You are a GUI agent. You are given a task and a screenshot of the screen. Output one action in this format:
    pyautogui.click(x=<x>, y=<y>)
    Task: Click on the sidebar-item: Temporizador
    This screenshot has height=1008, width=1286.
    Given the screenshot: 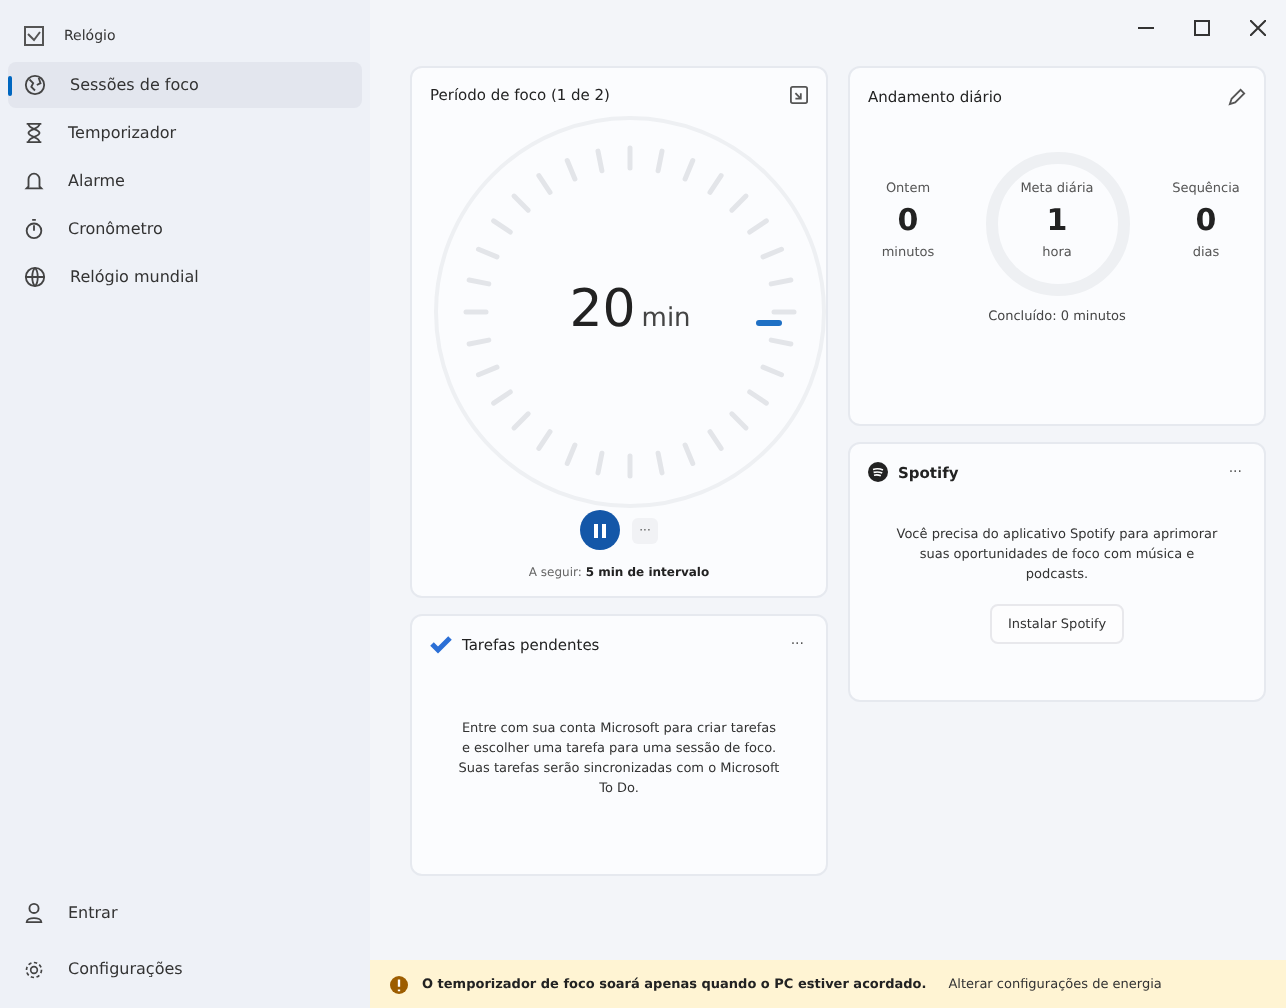 What is the action you would take?
    pyautogui.click(x=185, y=133)
    